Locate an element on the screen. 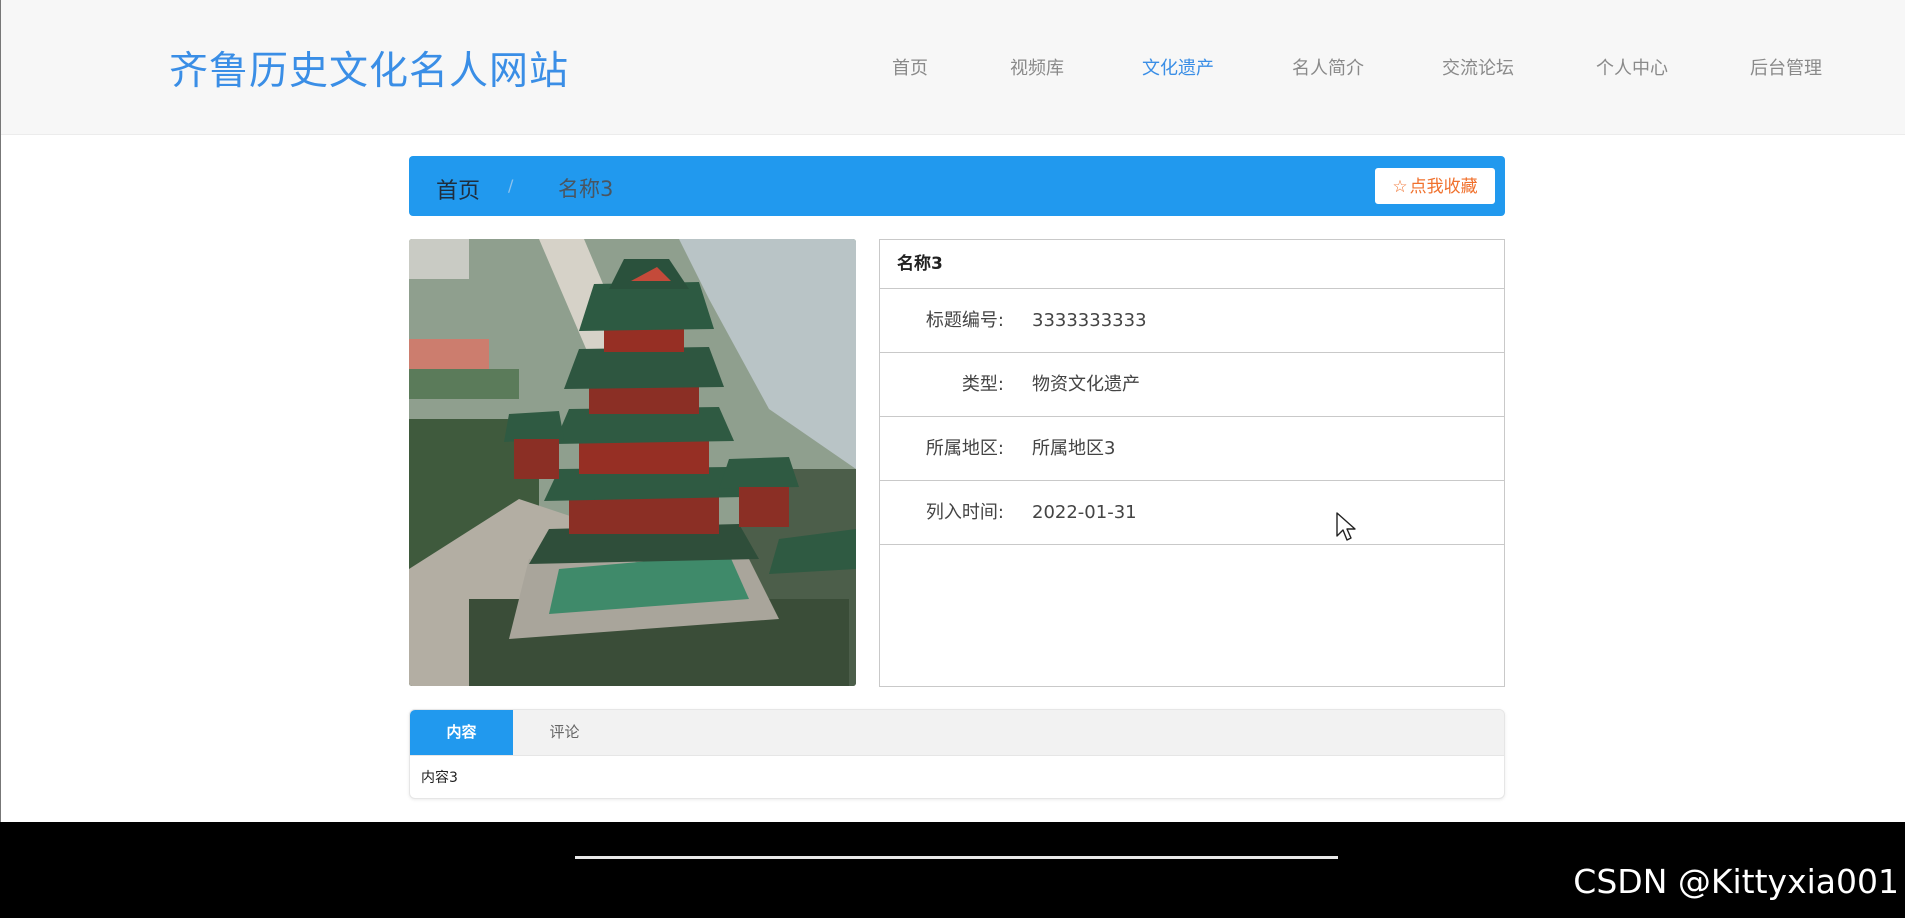  nav-item-forum: 交流论坛 is located at coordinates (1478, 67).